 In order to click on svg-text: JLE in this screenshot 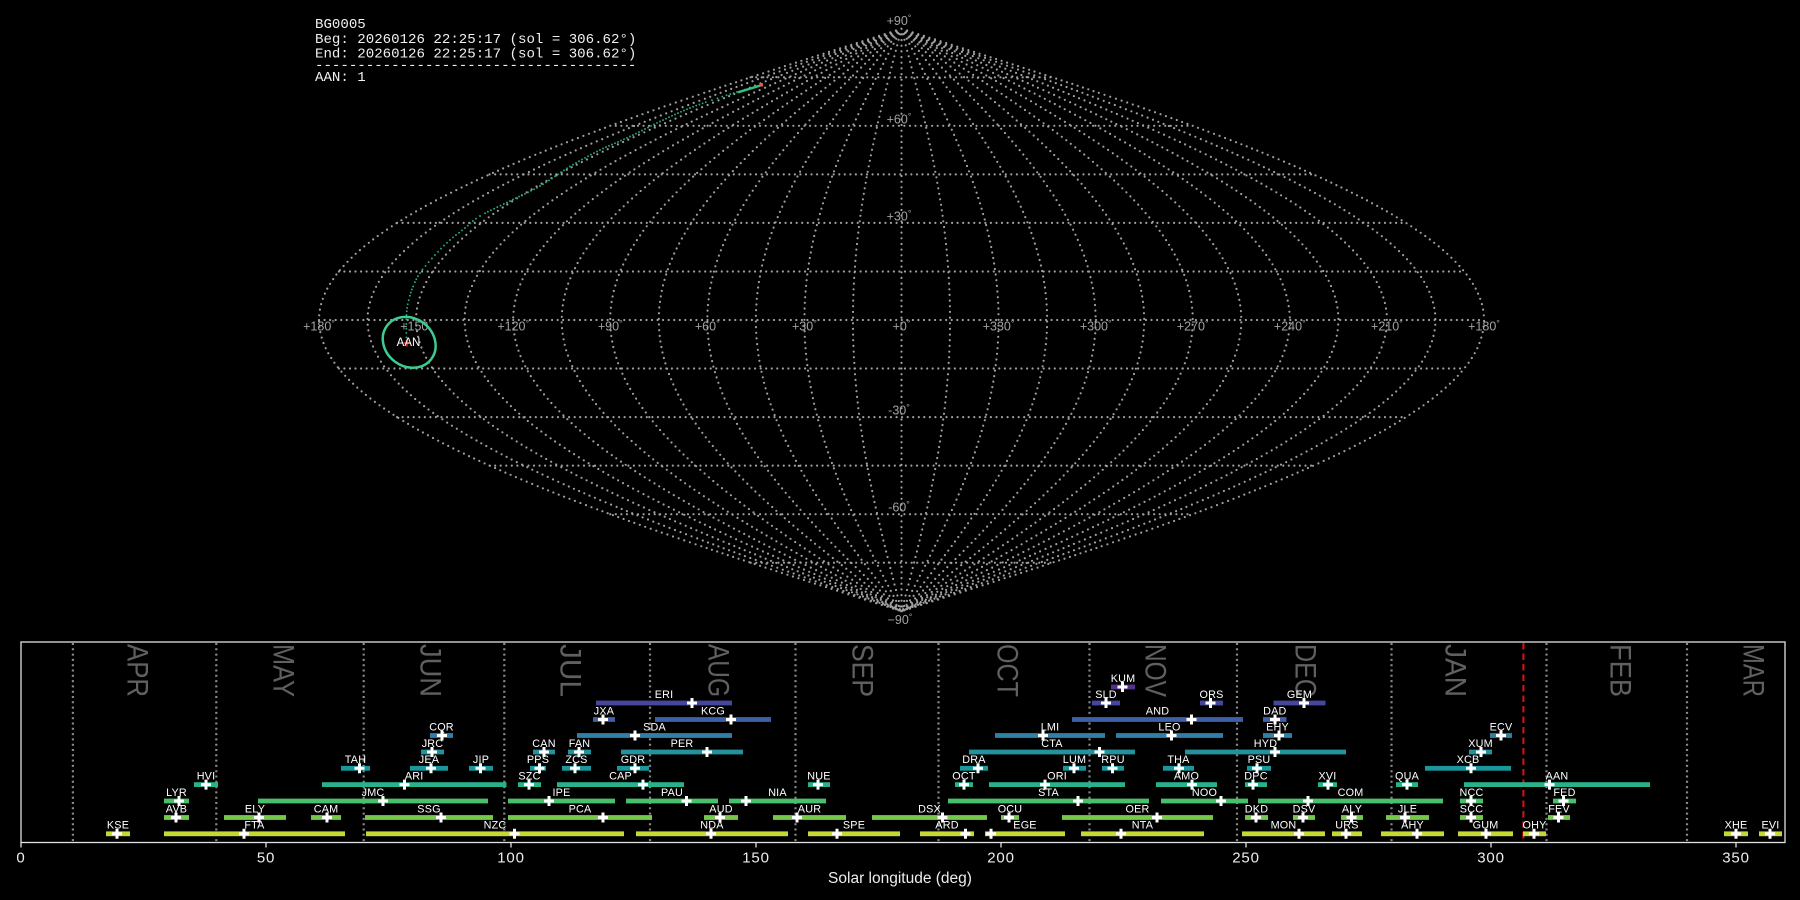, I will do `click(1407, 809)`.